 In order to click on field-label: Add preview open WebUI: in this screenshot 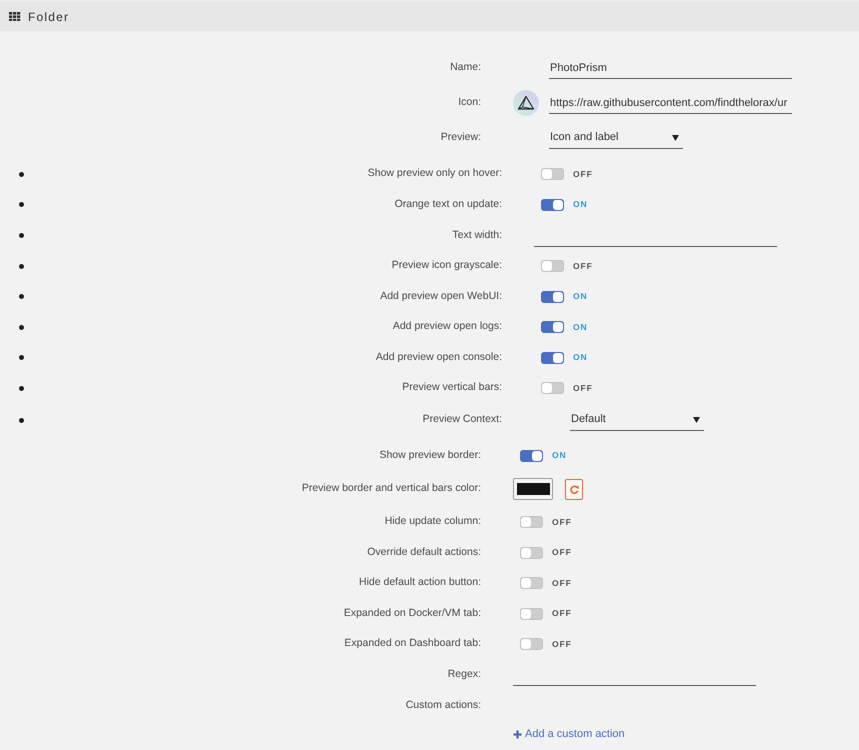, I will do `click(441, 296)`.